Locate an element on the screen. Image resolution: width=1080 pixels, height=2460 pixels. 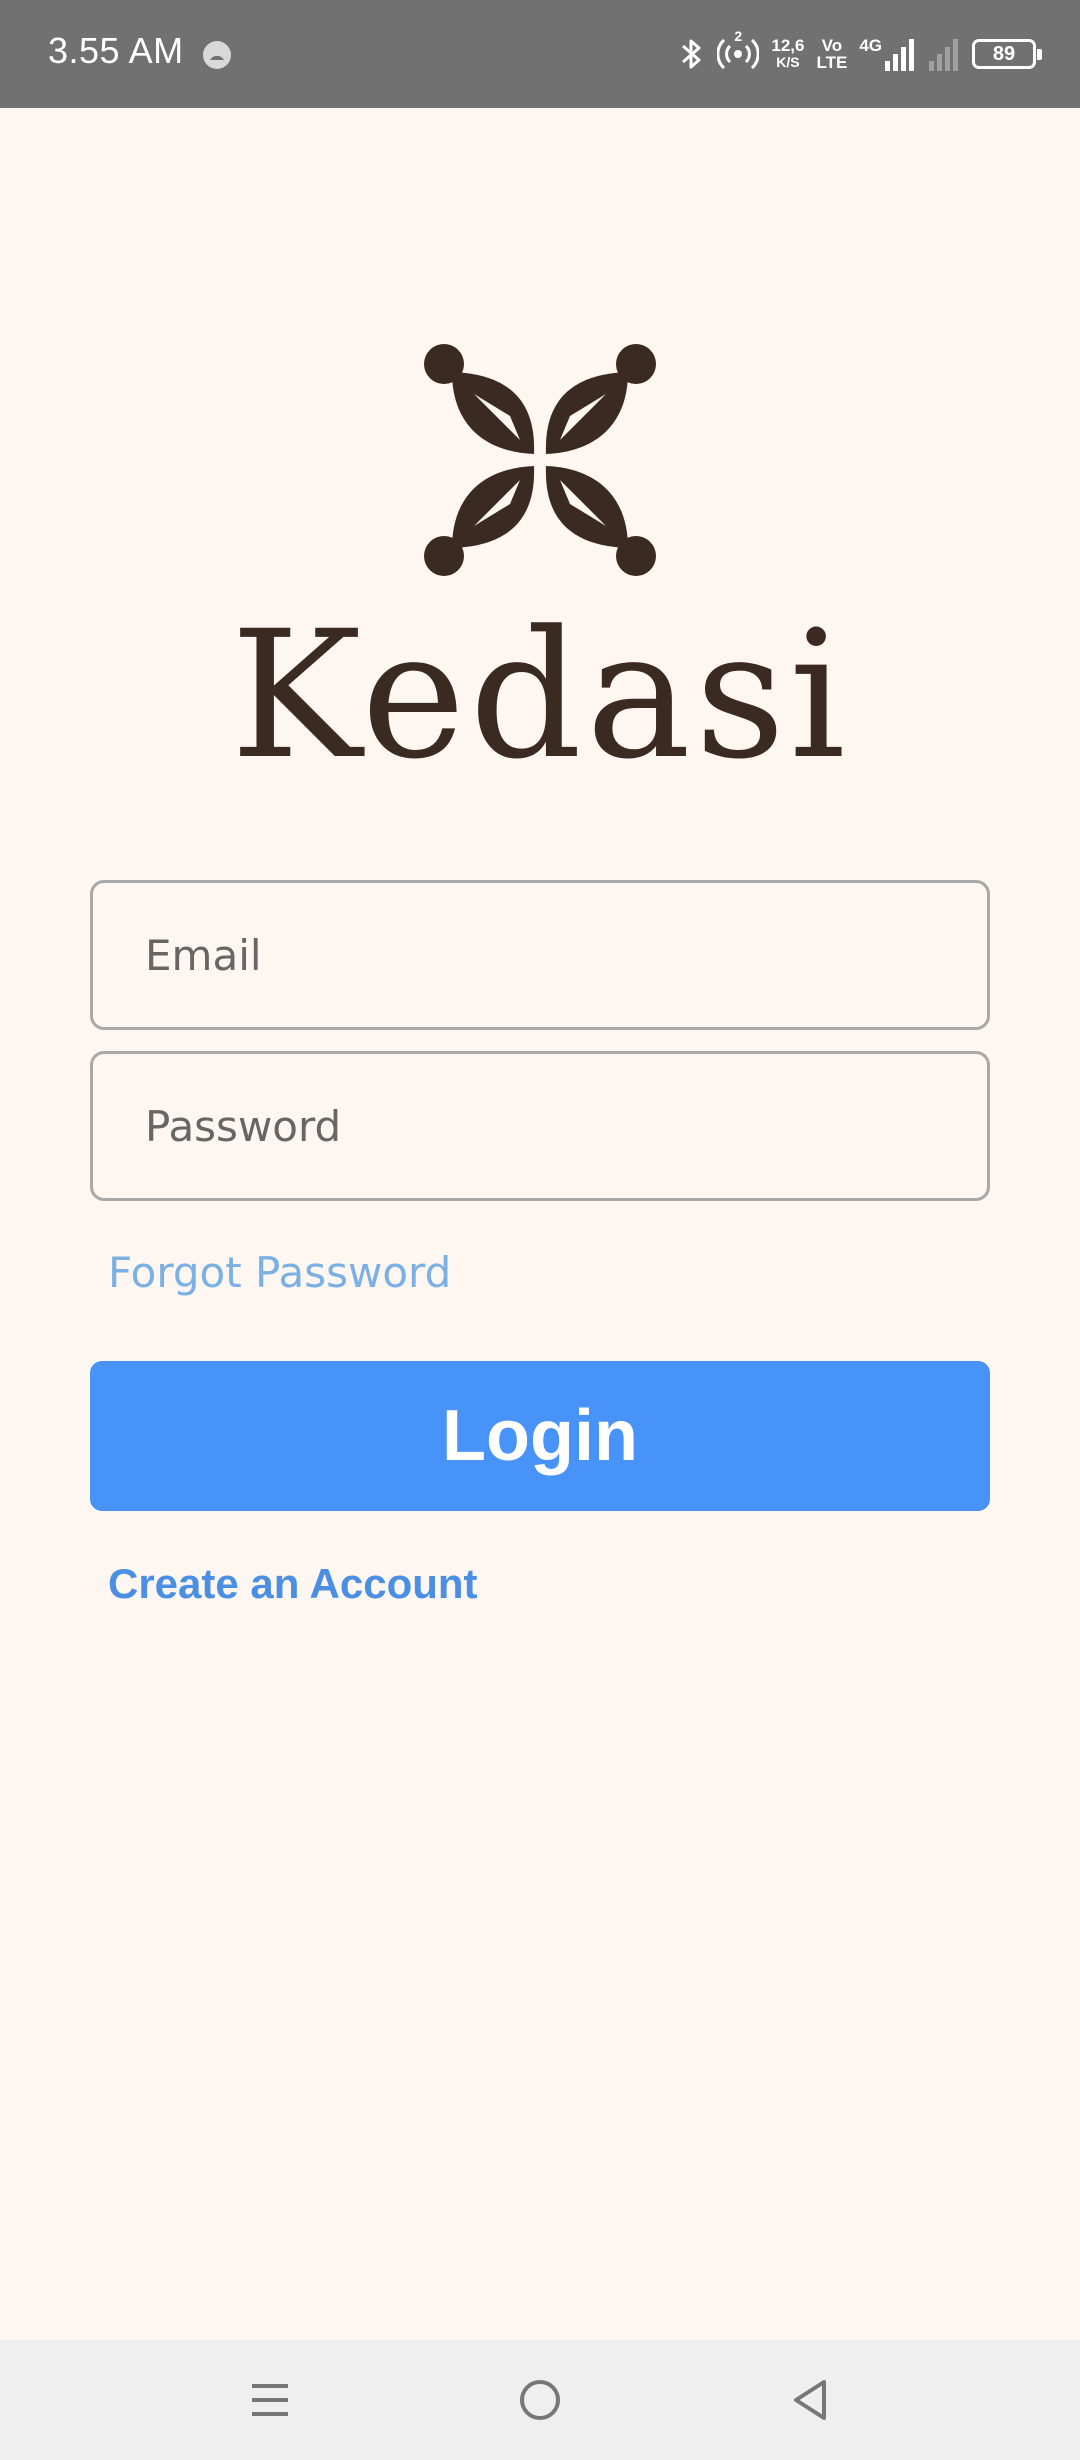
signal-strength-icon is located at coordinates (899, 55).